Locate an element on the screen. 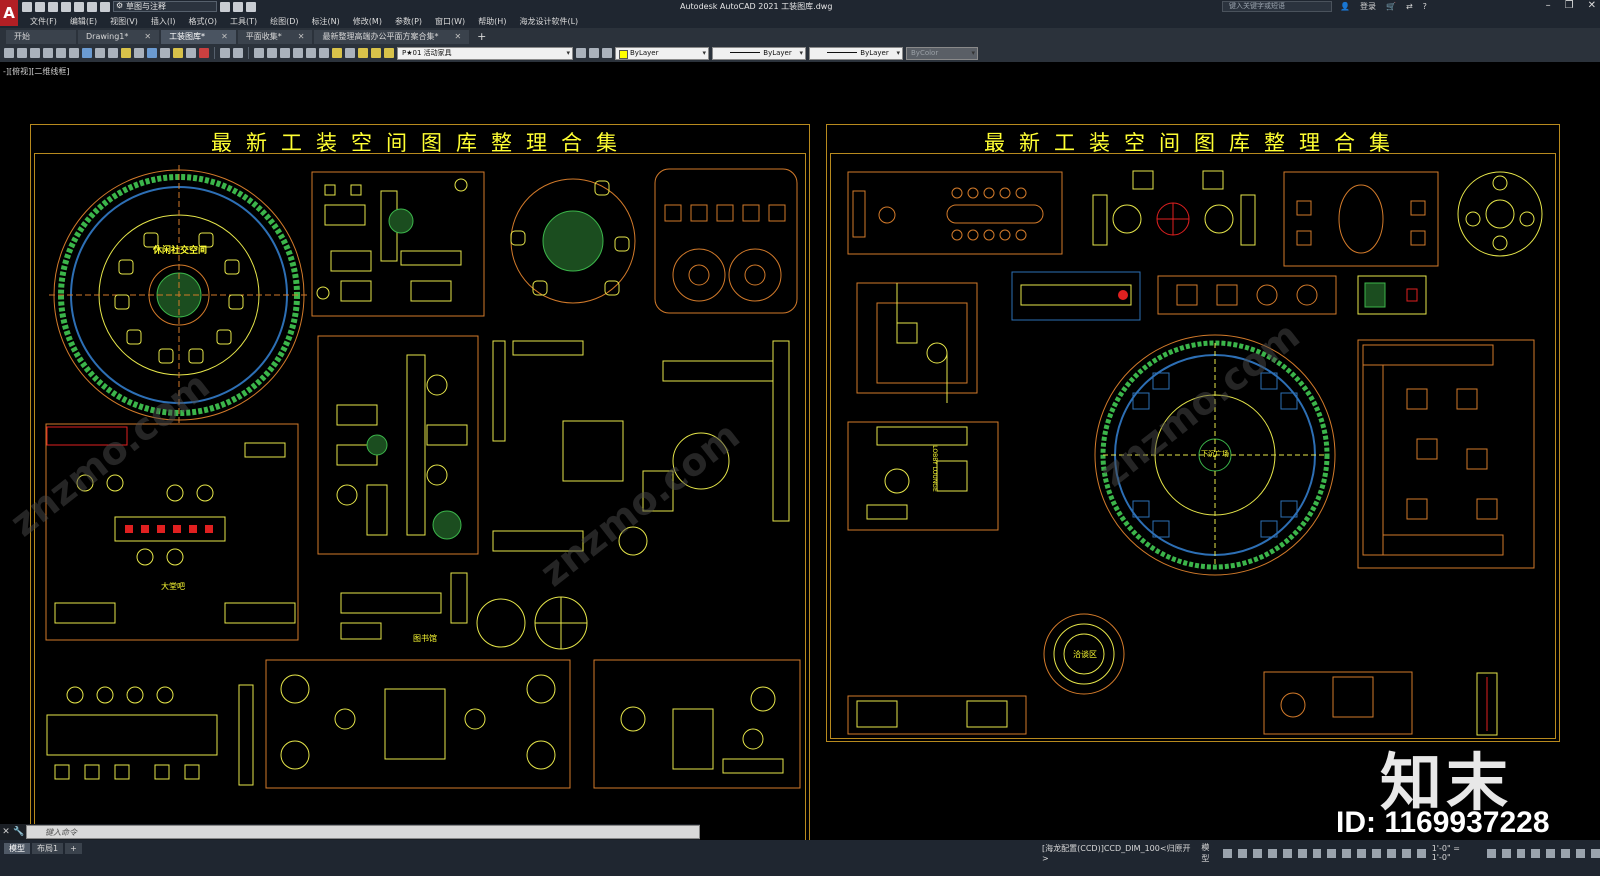 Image resolution: width=1600 pixels, height=876 pixels. paste-icon is located at coordinates (113, 53).